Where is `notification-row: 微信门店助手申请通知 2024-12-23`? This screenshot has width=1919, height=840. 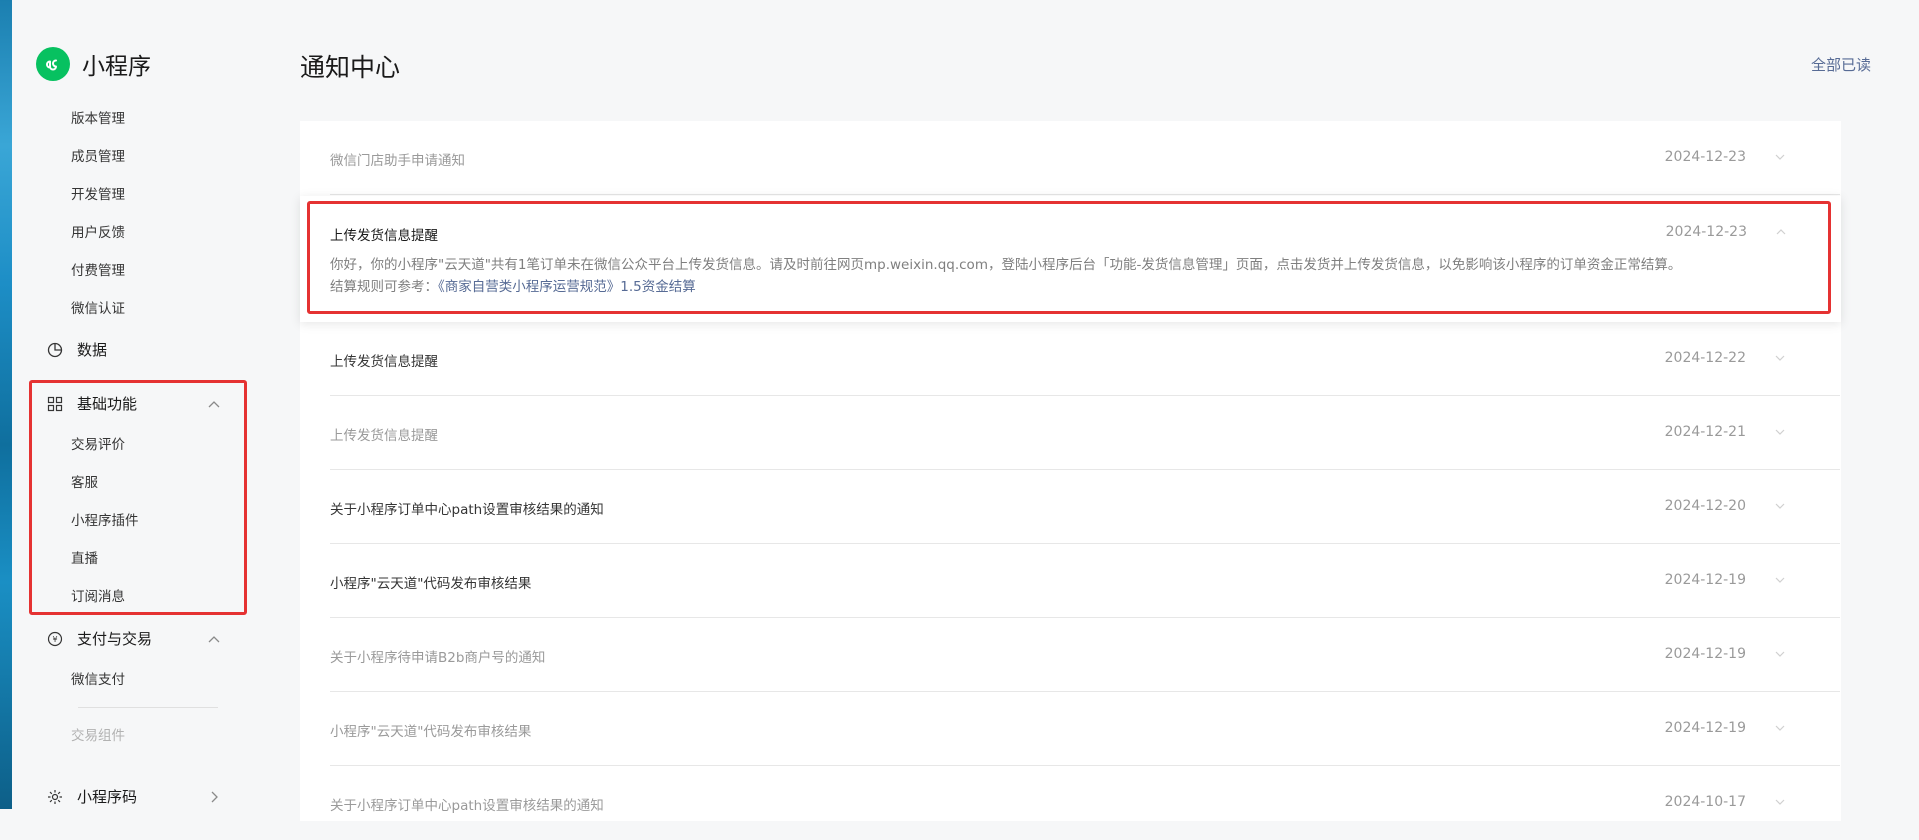
notification-row: 微信门店助手申请通知 2024-12-23 is located at coordinates (1085, 158).